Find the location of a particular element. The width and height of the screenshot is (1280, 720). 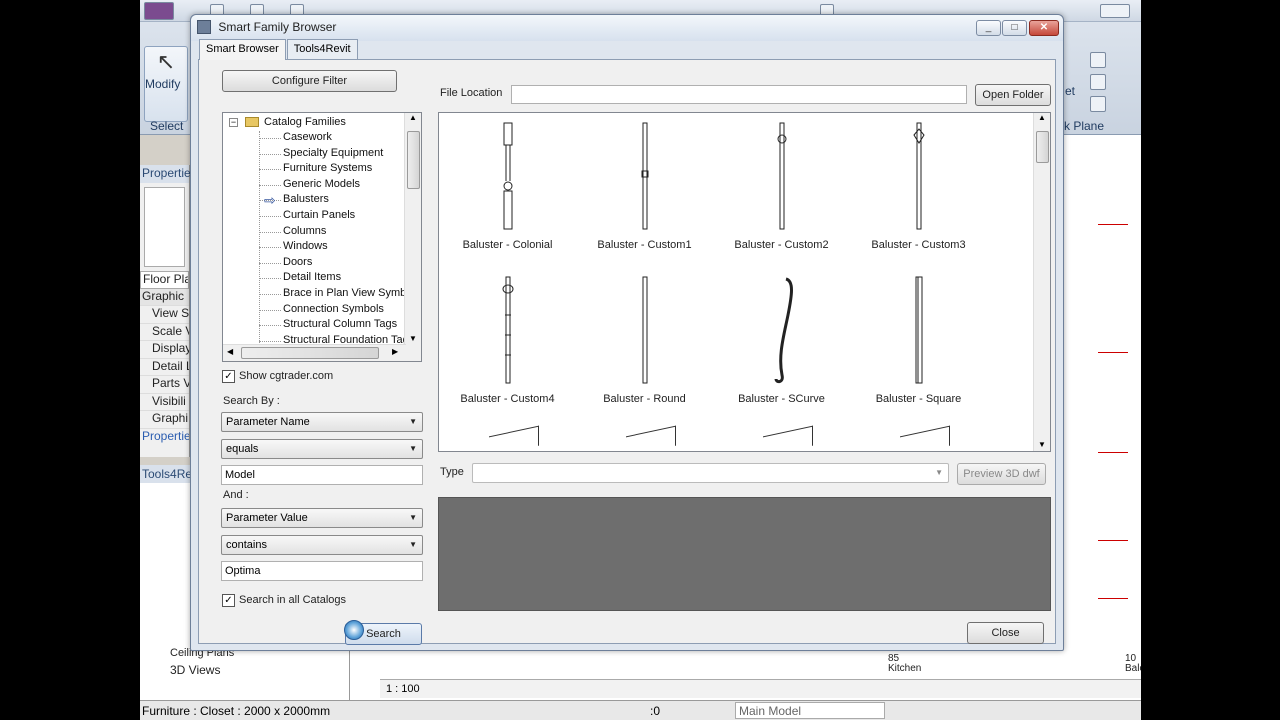

tree-item: Casework is located at coordinates (307, 137).